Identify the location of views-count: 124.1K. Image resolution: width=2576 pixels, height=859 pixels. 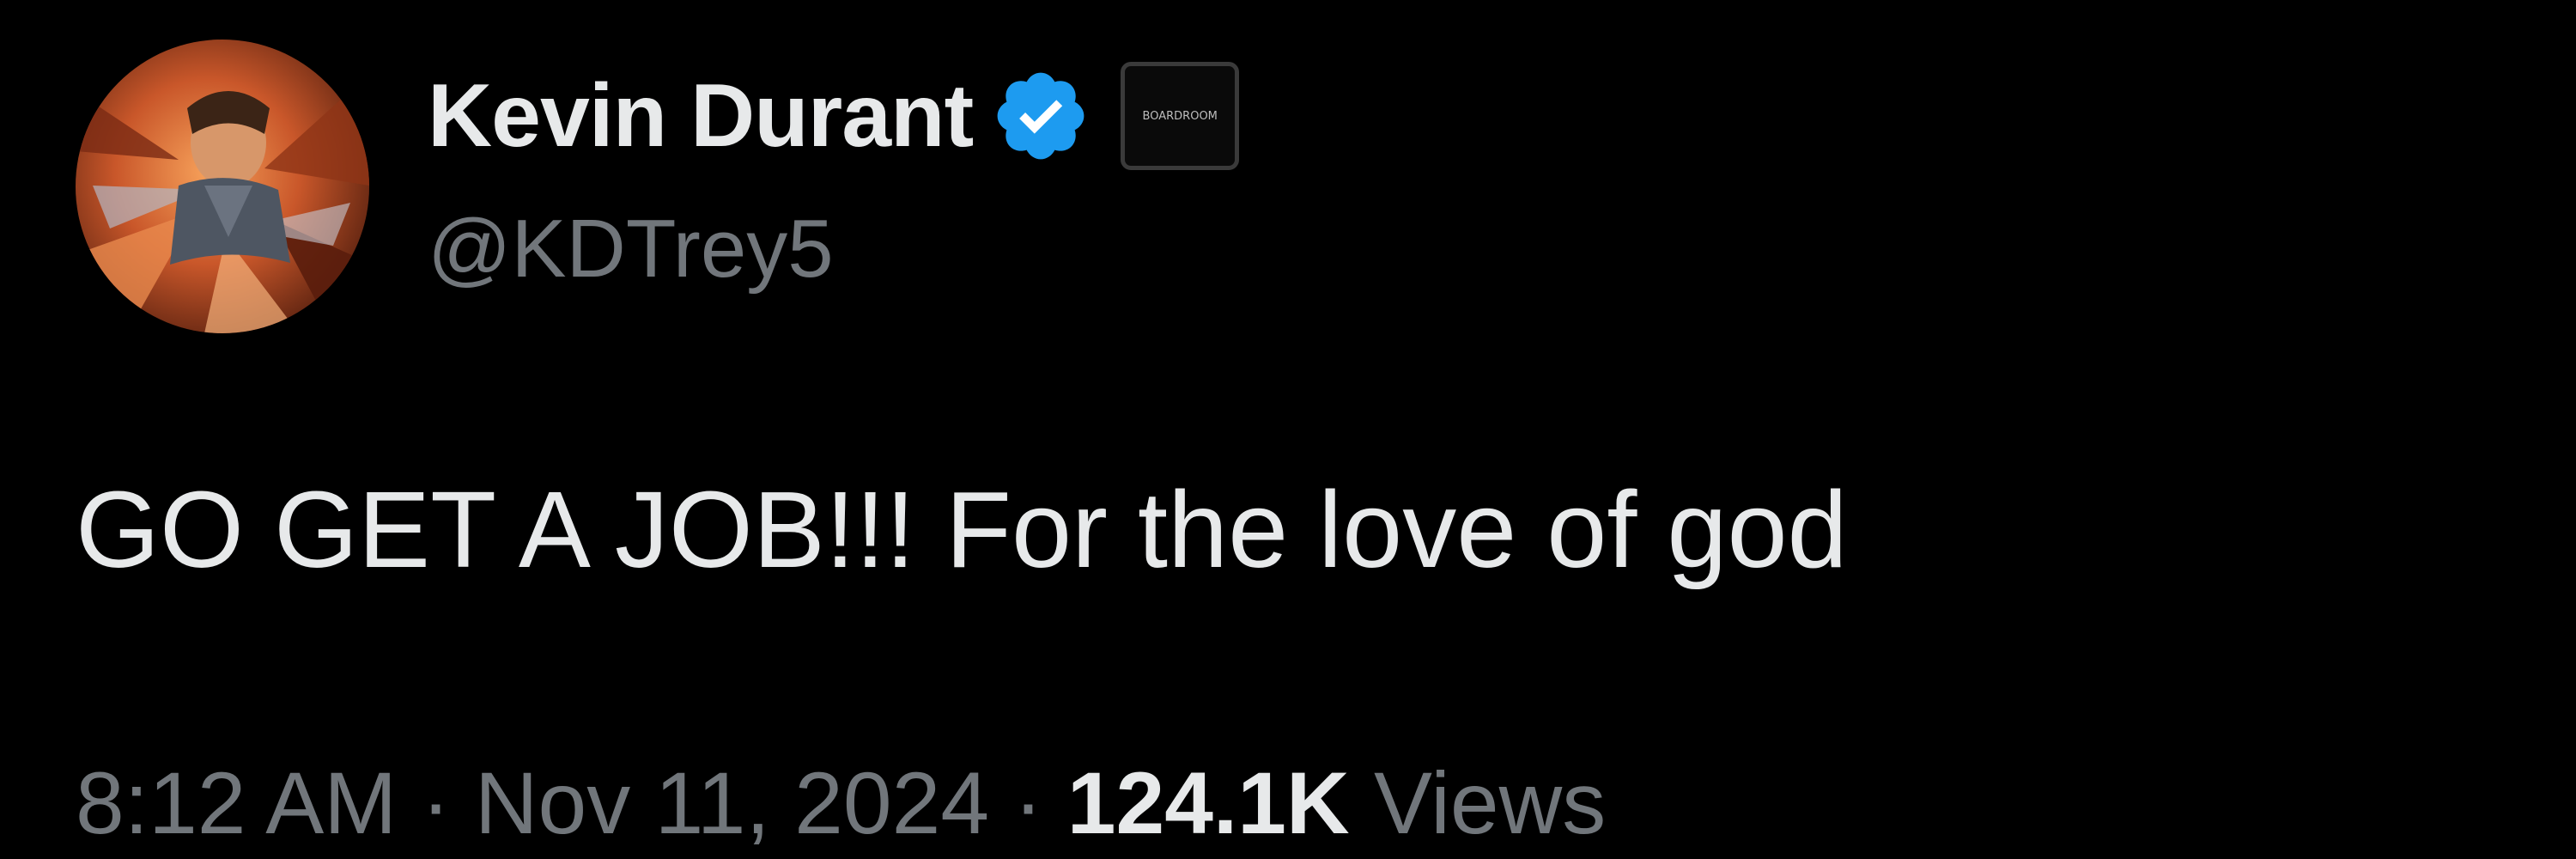
(1208, 803).